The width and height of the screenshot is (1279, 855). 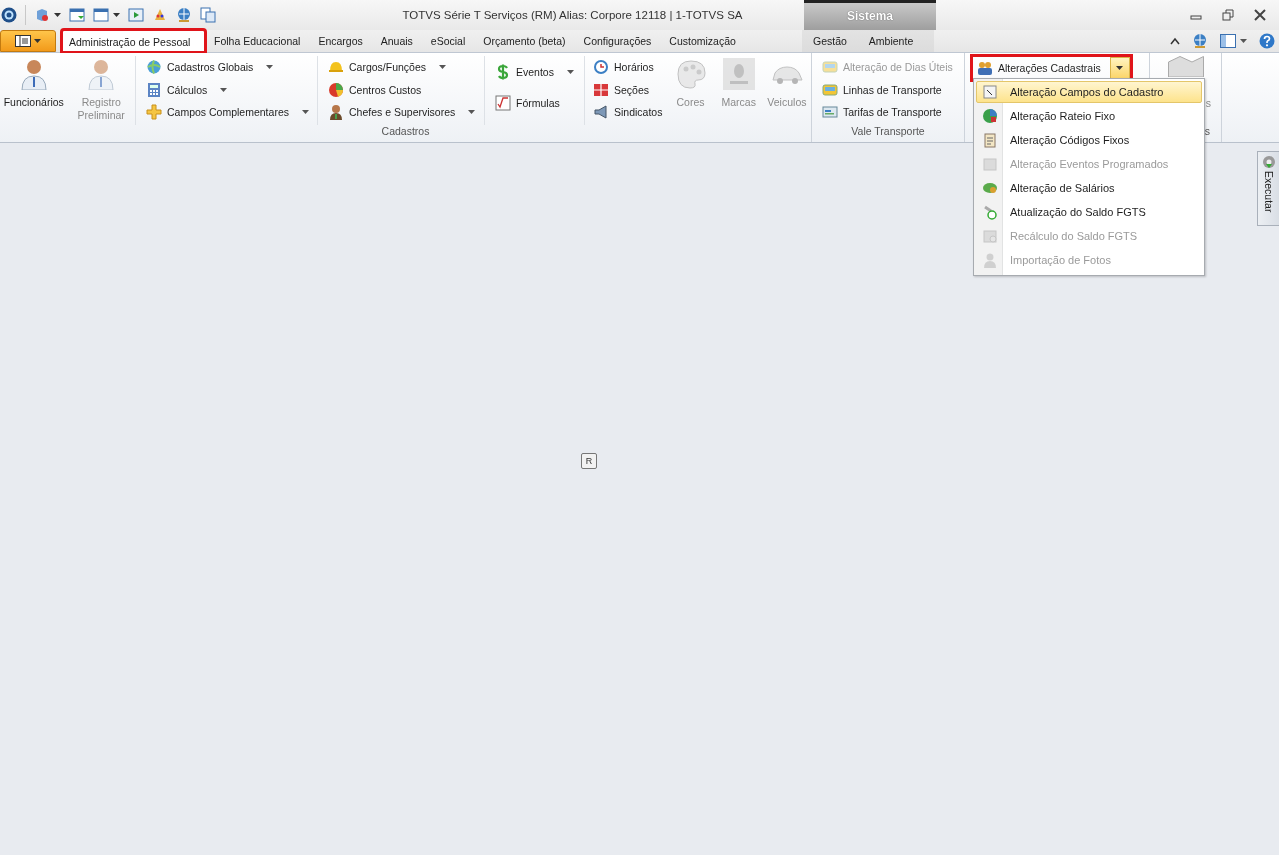 What do you see at coordinates (888, 131) in the screenshot?
I see `group-label: Vale Transporte` at bounding box center [888, 131].